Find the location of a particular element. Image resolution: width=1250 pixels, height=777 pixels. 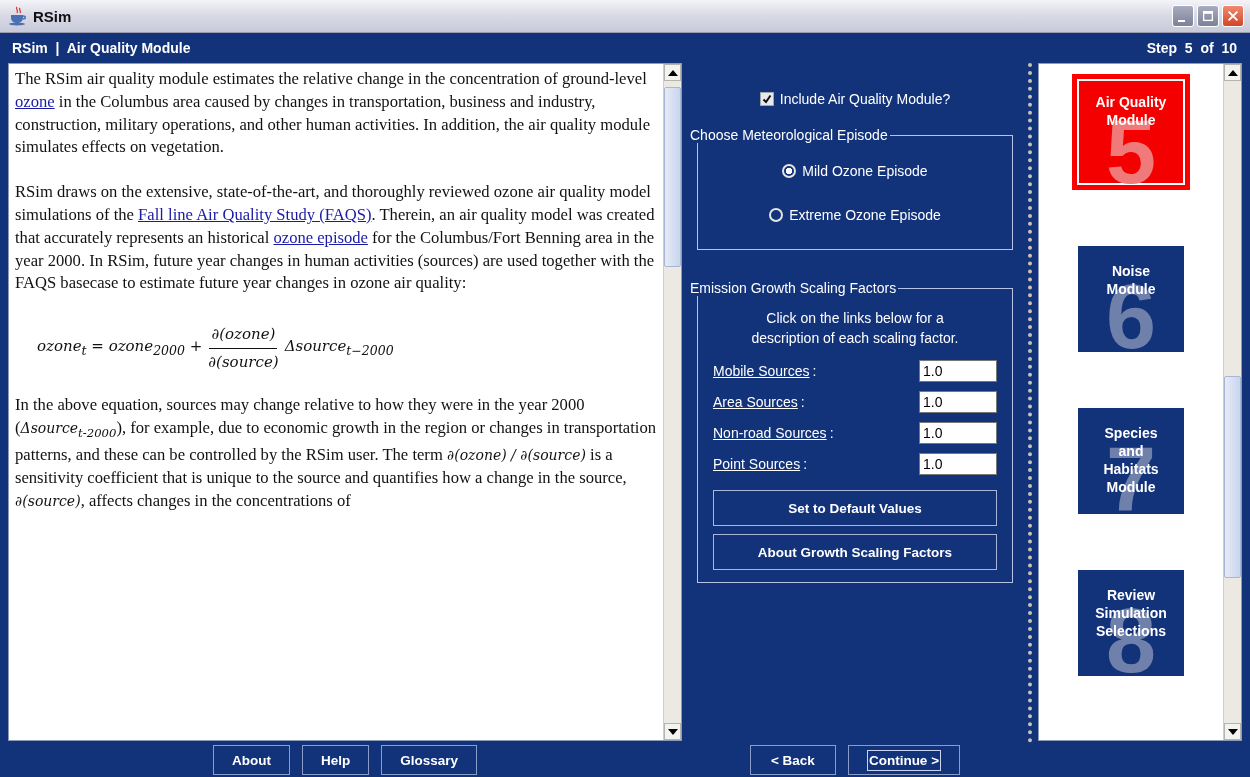

radio-button: Extreme Ozone Episode is located at coordinates (855, 215).